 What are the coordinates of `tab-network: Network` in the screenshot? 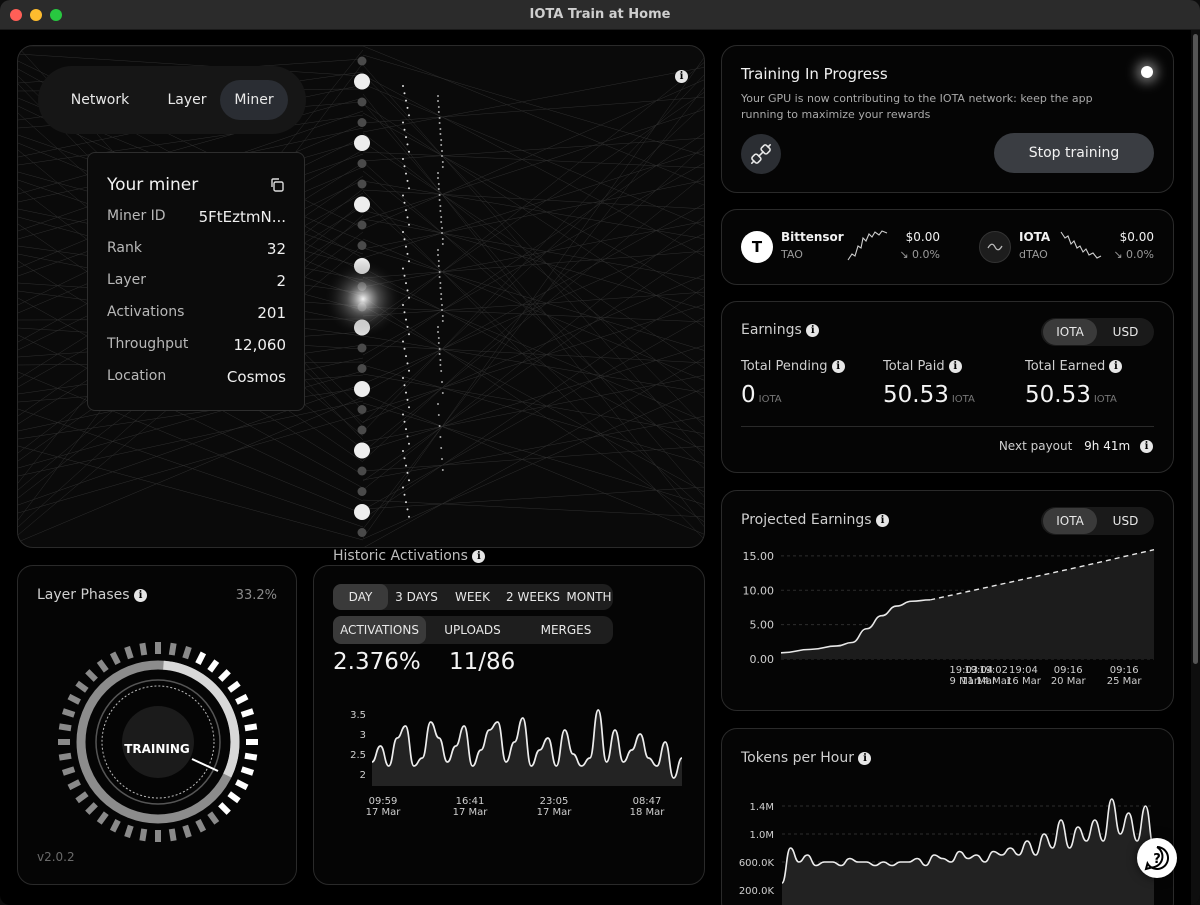 It's located at (100, 100).